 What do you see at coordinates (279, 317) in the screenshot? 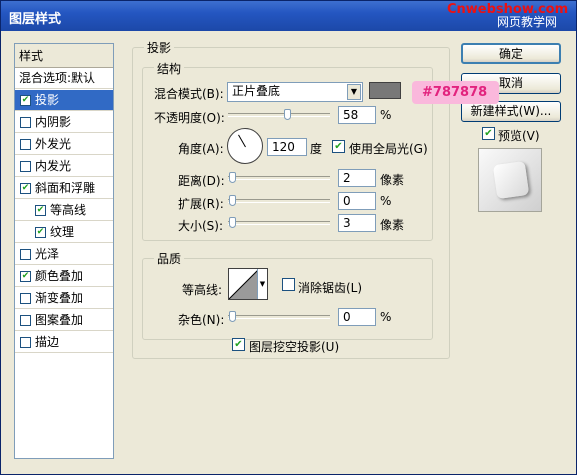
I see `noise-slider` at bounding box center [279, 317].